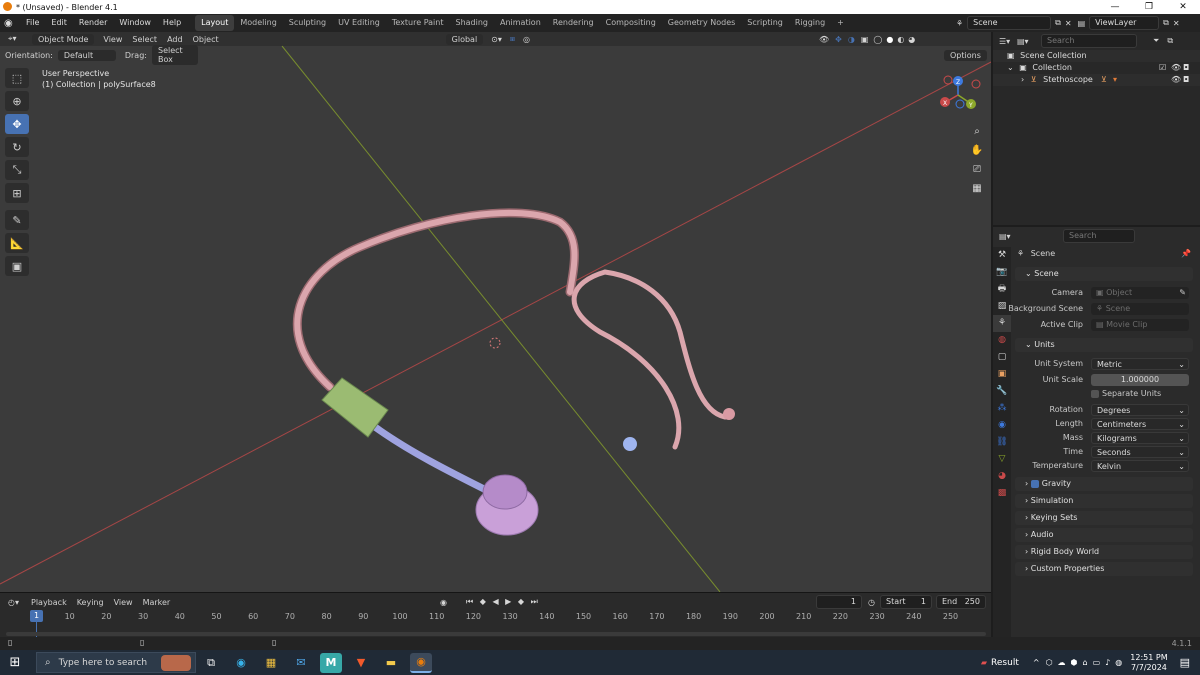 The width and height of the screenshot is (1200, 675). Describe the element at coordinates (18, 39) in the screenshot. I see `editor-type-icon: ⌖▾` at that location.